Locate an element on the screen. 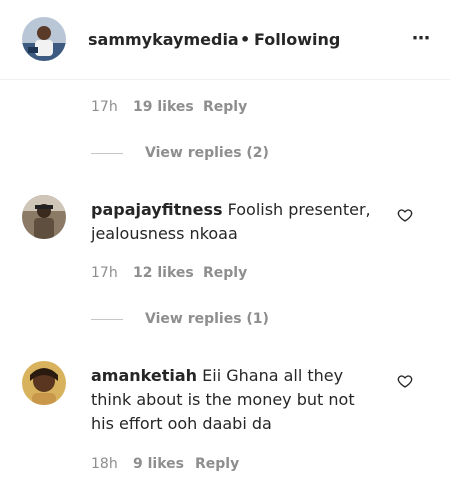 The image size is (450, 488). view-replies: View replies (2) is located at coordinates (191, 154).